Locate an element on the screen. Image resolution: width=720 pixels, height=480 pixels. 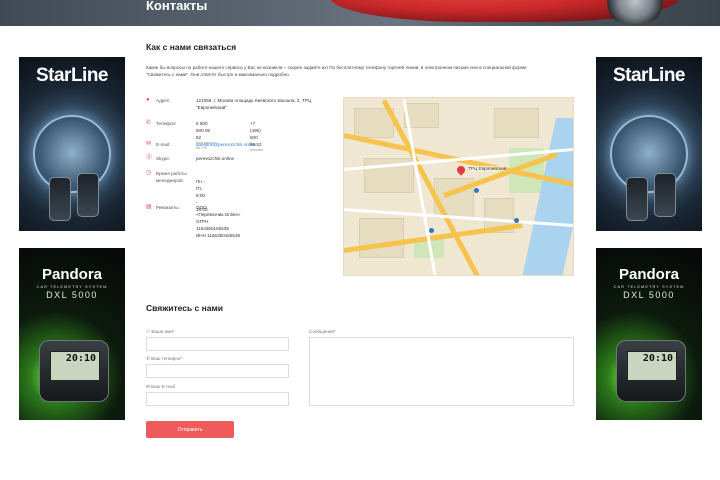
phone-label: Телефон: is located at coordinates (166, 123).